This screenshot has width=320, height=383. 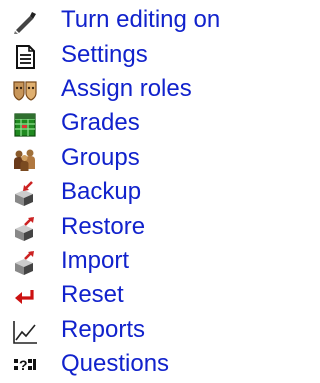 What do you see at coordinates (25, 91) in the screenshot?
I see `roles-icon` at bounding box center [25, 91].